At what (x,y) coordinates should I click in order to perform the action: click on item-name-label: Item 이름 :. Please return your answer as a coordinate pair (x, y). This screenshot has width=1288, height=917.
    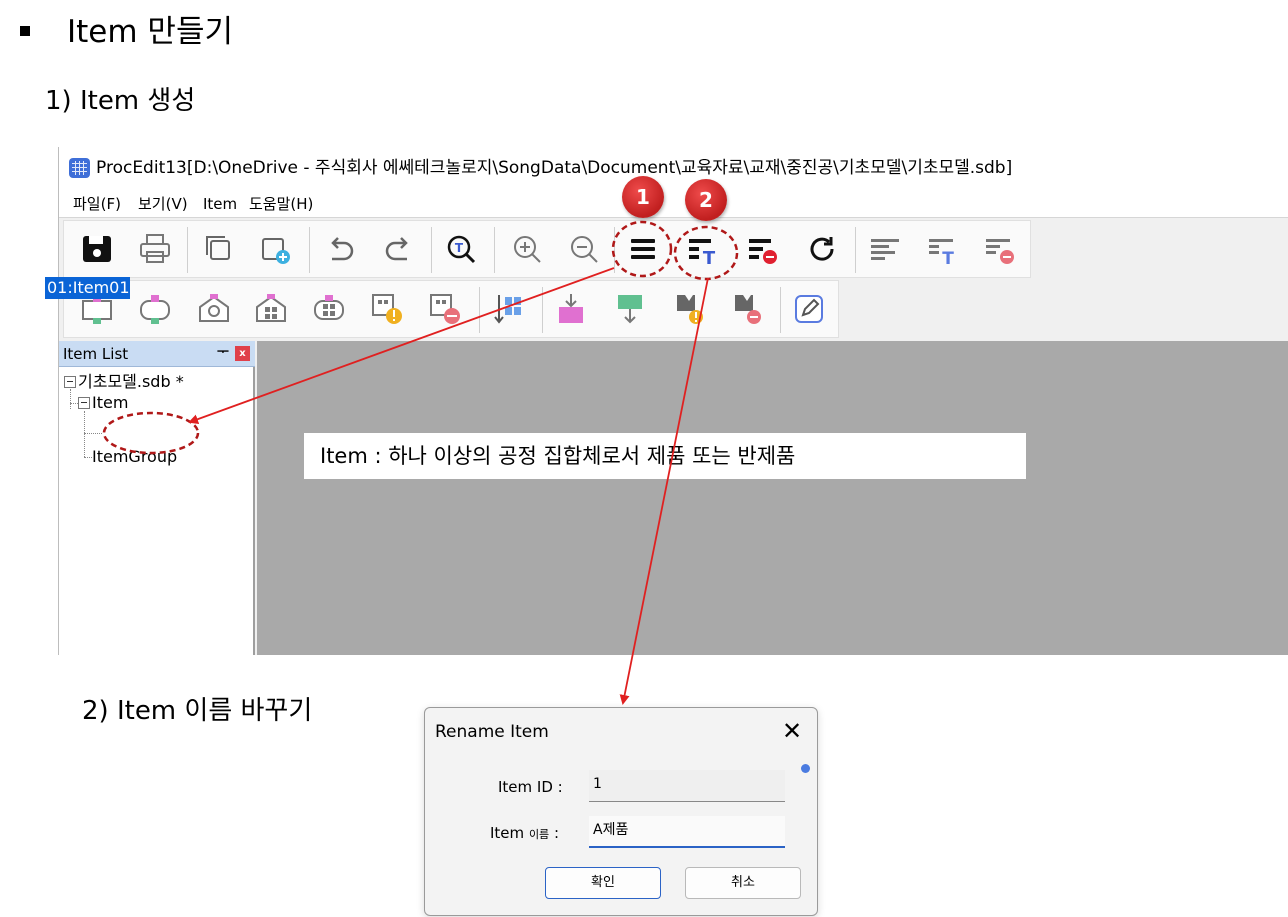
    Looking at the image, I should click on (524, 834).